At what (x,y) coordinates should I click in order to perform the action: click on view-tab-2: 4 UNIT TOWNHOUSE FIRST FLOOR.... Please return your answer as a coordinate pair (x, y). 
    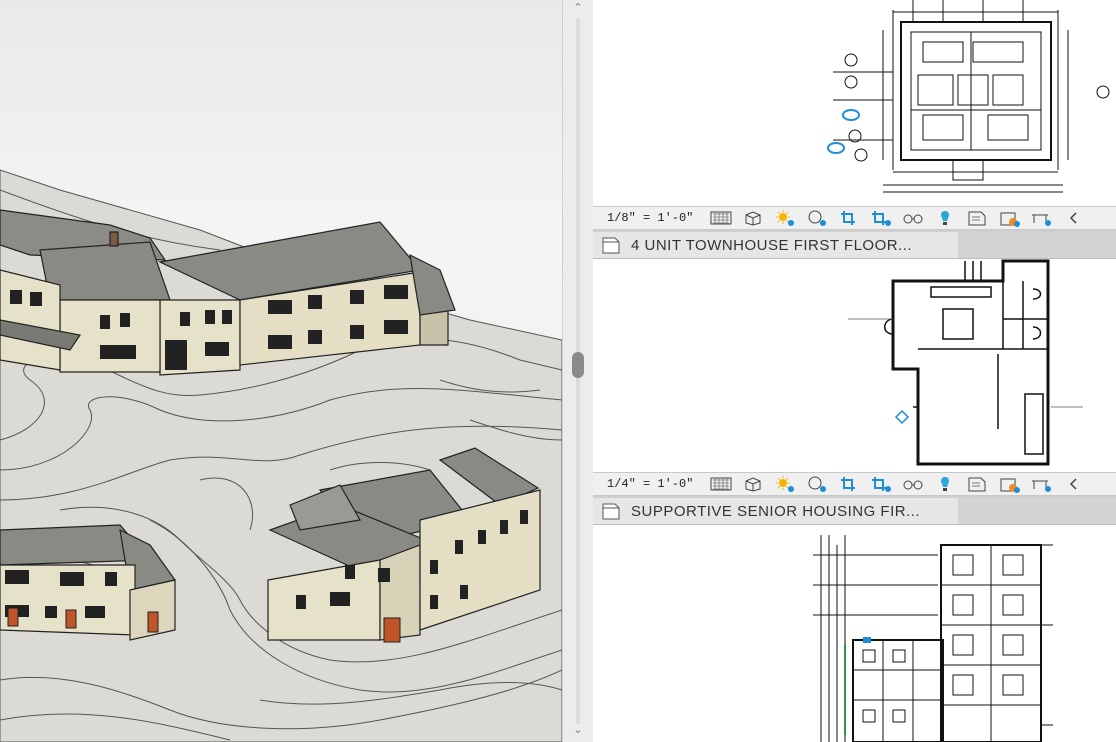
    Looking at the image, I should click on (775, 245).